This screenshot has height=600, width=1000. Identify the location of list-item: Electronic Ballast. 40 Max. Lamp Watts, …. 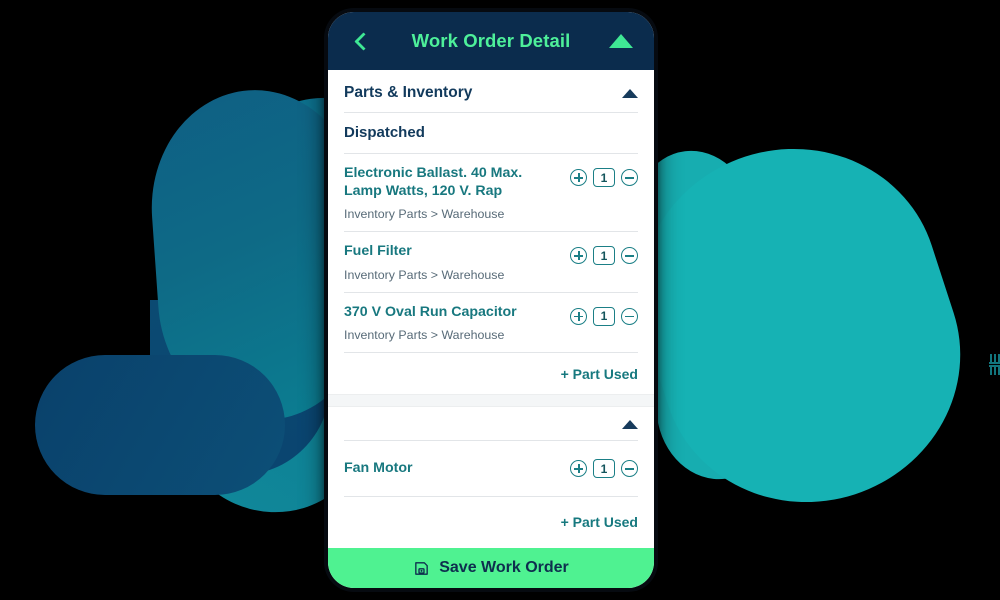
(491, 192).